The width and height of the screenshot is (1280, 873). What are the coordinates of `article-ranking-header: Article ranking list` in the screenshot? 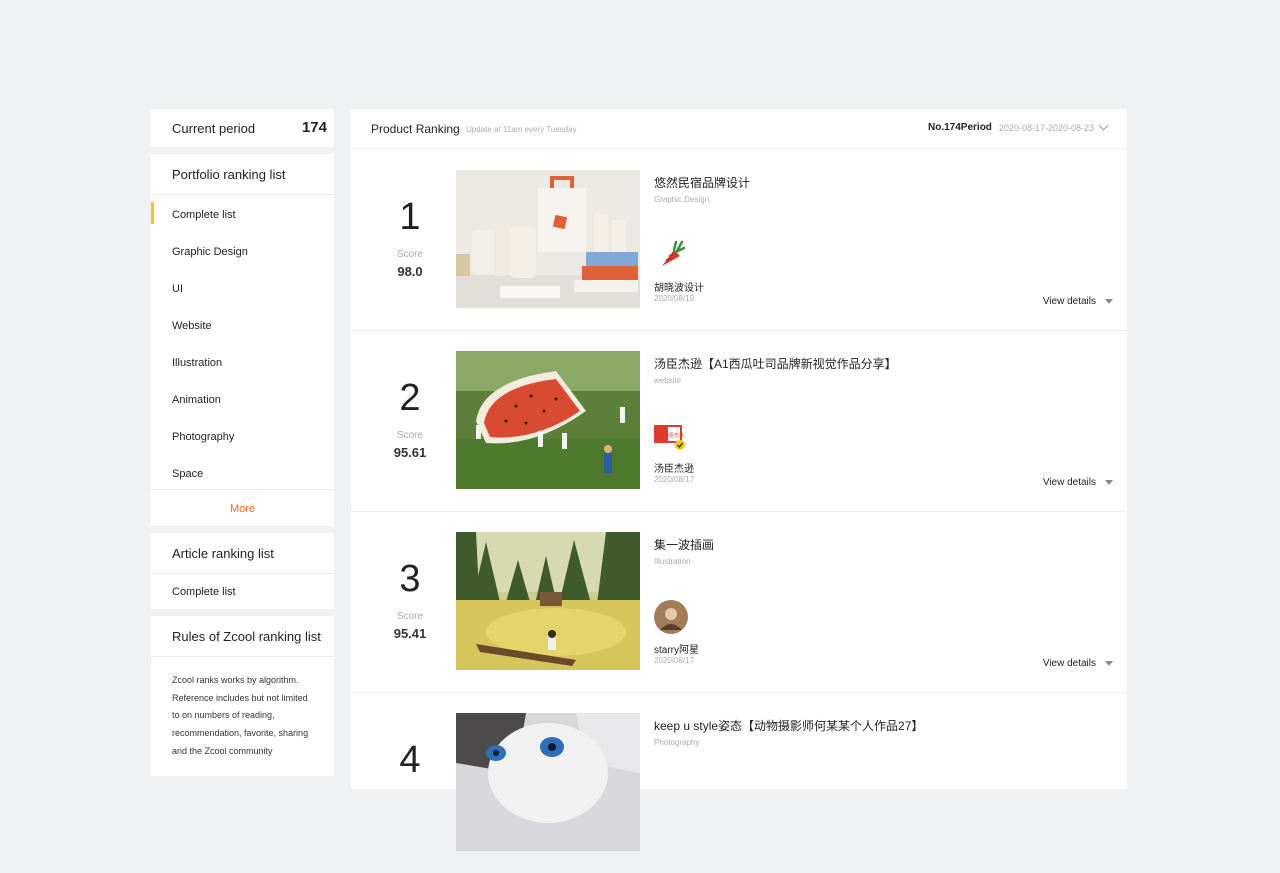 It's located at (242, 553).